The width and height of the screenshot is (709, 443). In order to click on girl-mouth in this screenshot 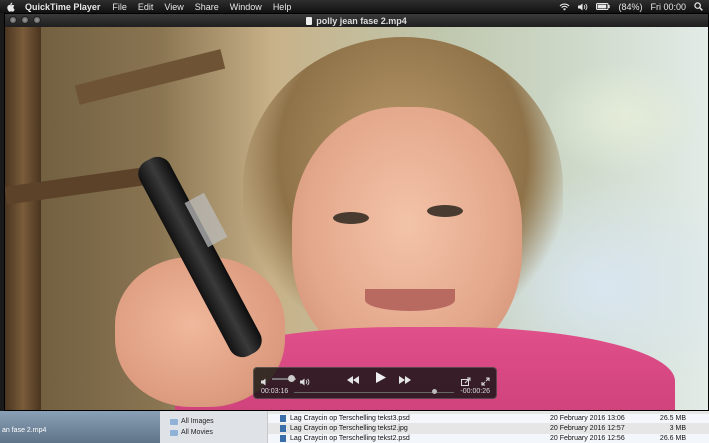, I will do `click(410, 300)`.